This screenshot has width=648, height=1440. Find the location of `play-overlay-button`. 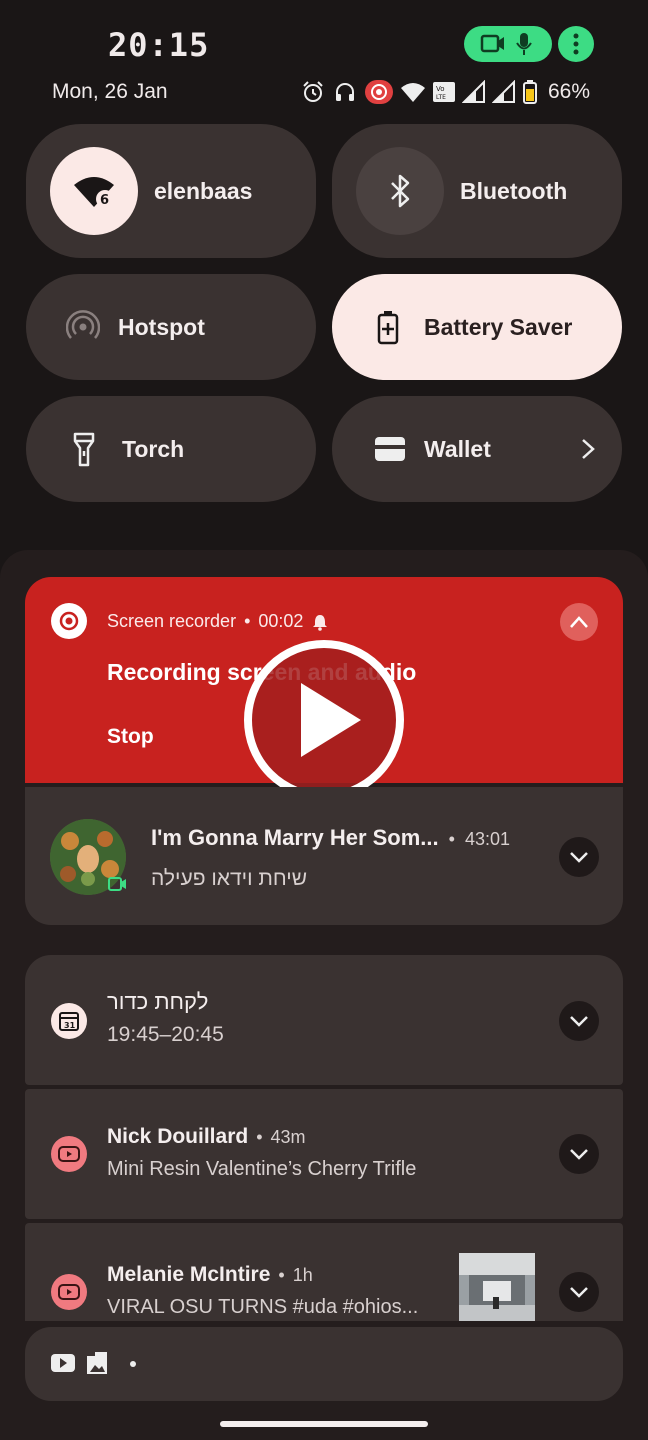

play-overlay-button is located at coordinates (324, 720).